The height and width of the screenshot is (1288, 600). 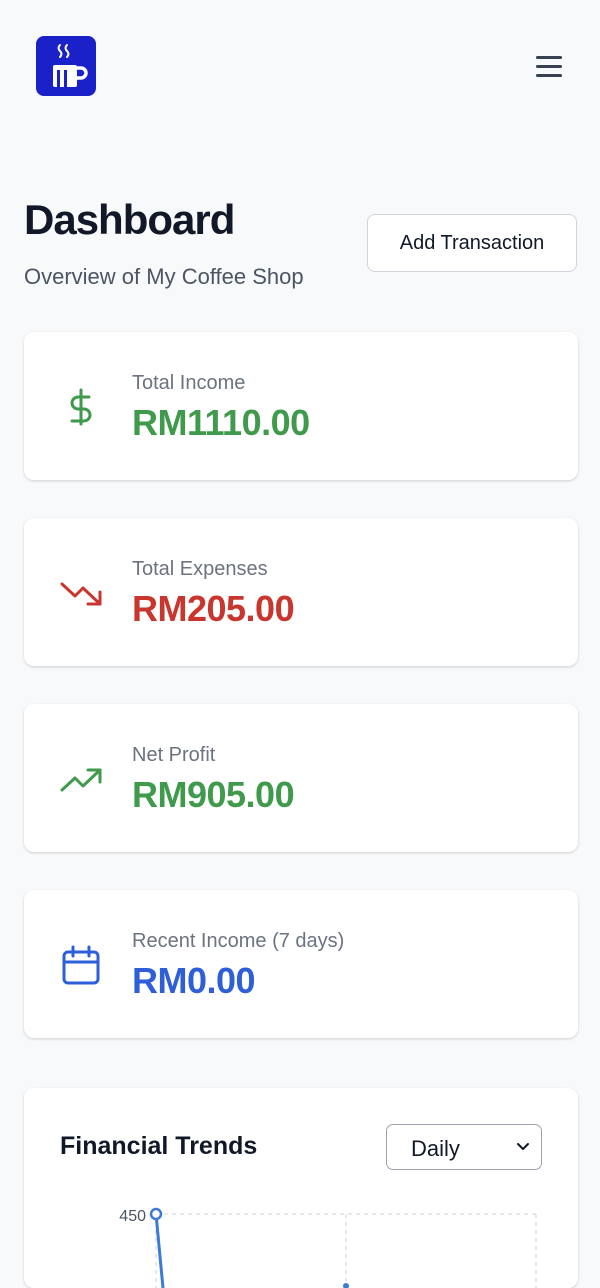 I want to click on stat-value: RM1110.00, so click(x=221, y=422).